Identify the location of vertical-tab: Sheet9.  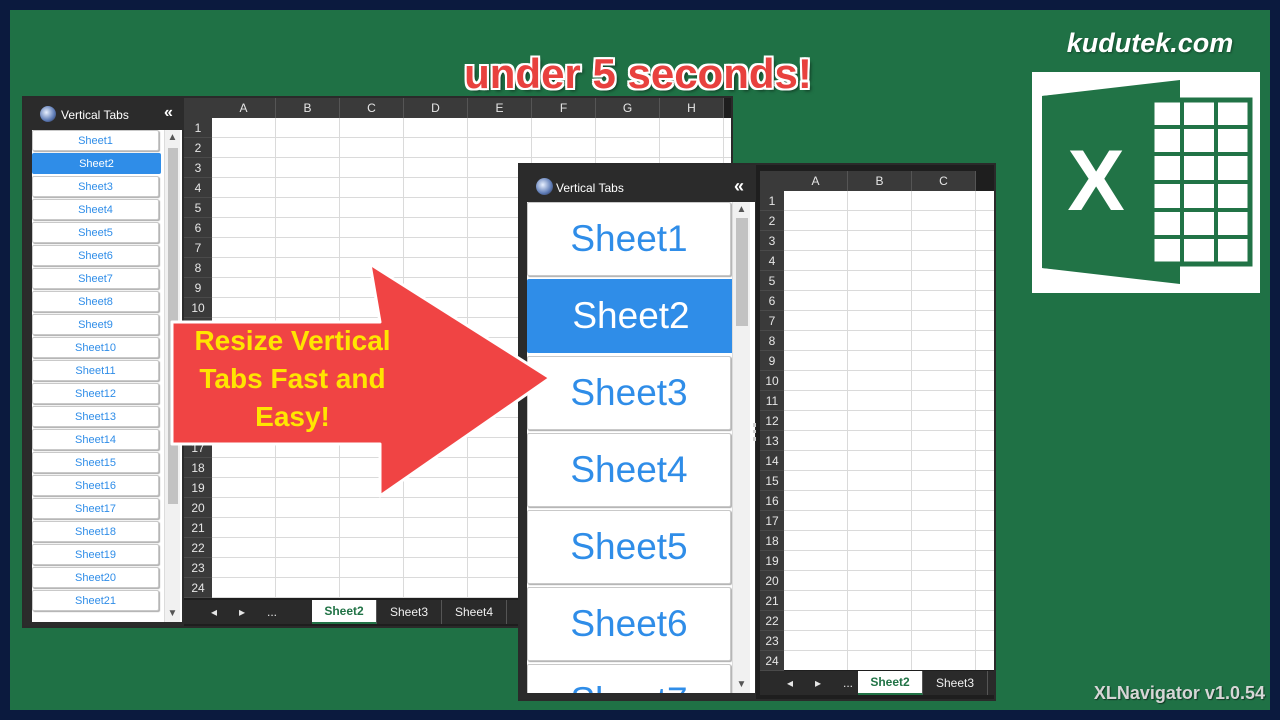
(95, 324).